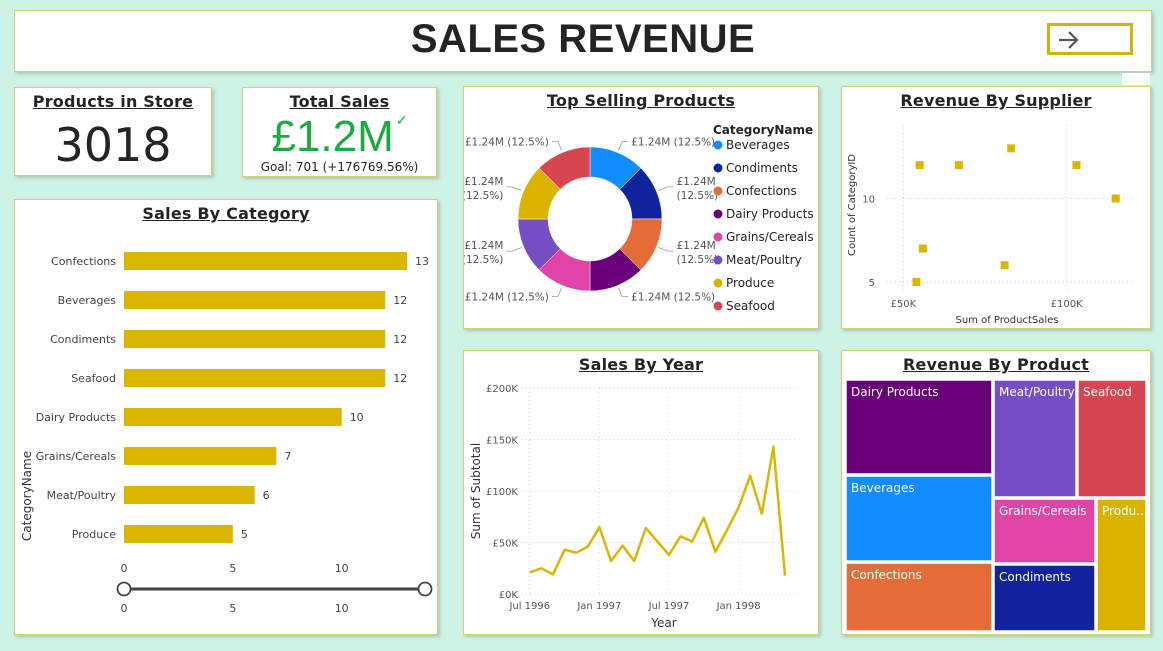 The height and width of the screenshot is (651, 1163). Describe the element at coordinates (339, 101) in the screenshot. I see `kpi-sales-title: Total Sales` at that location.